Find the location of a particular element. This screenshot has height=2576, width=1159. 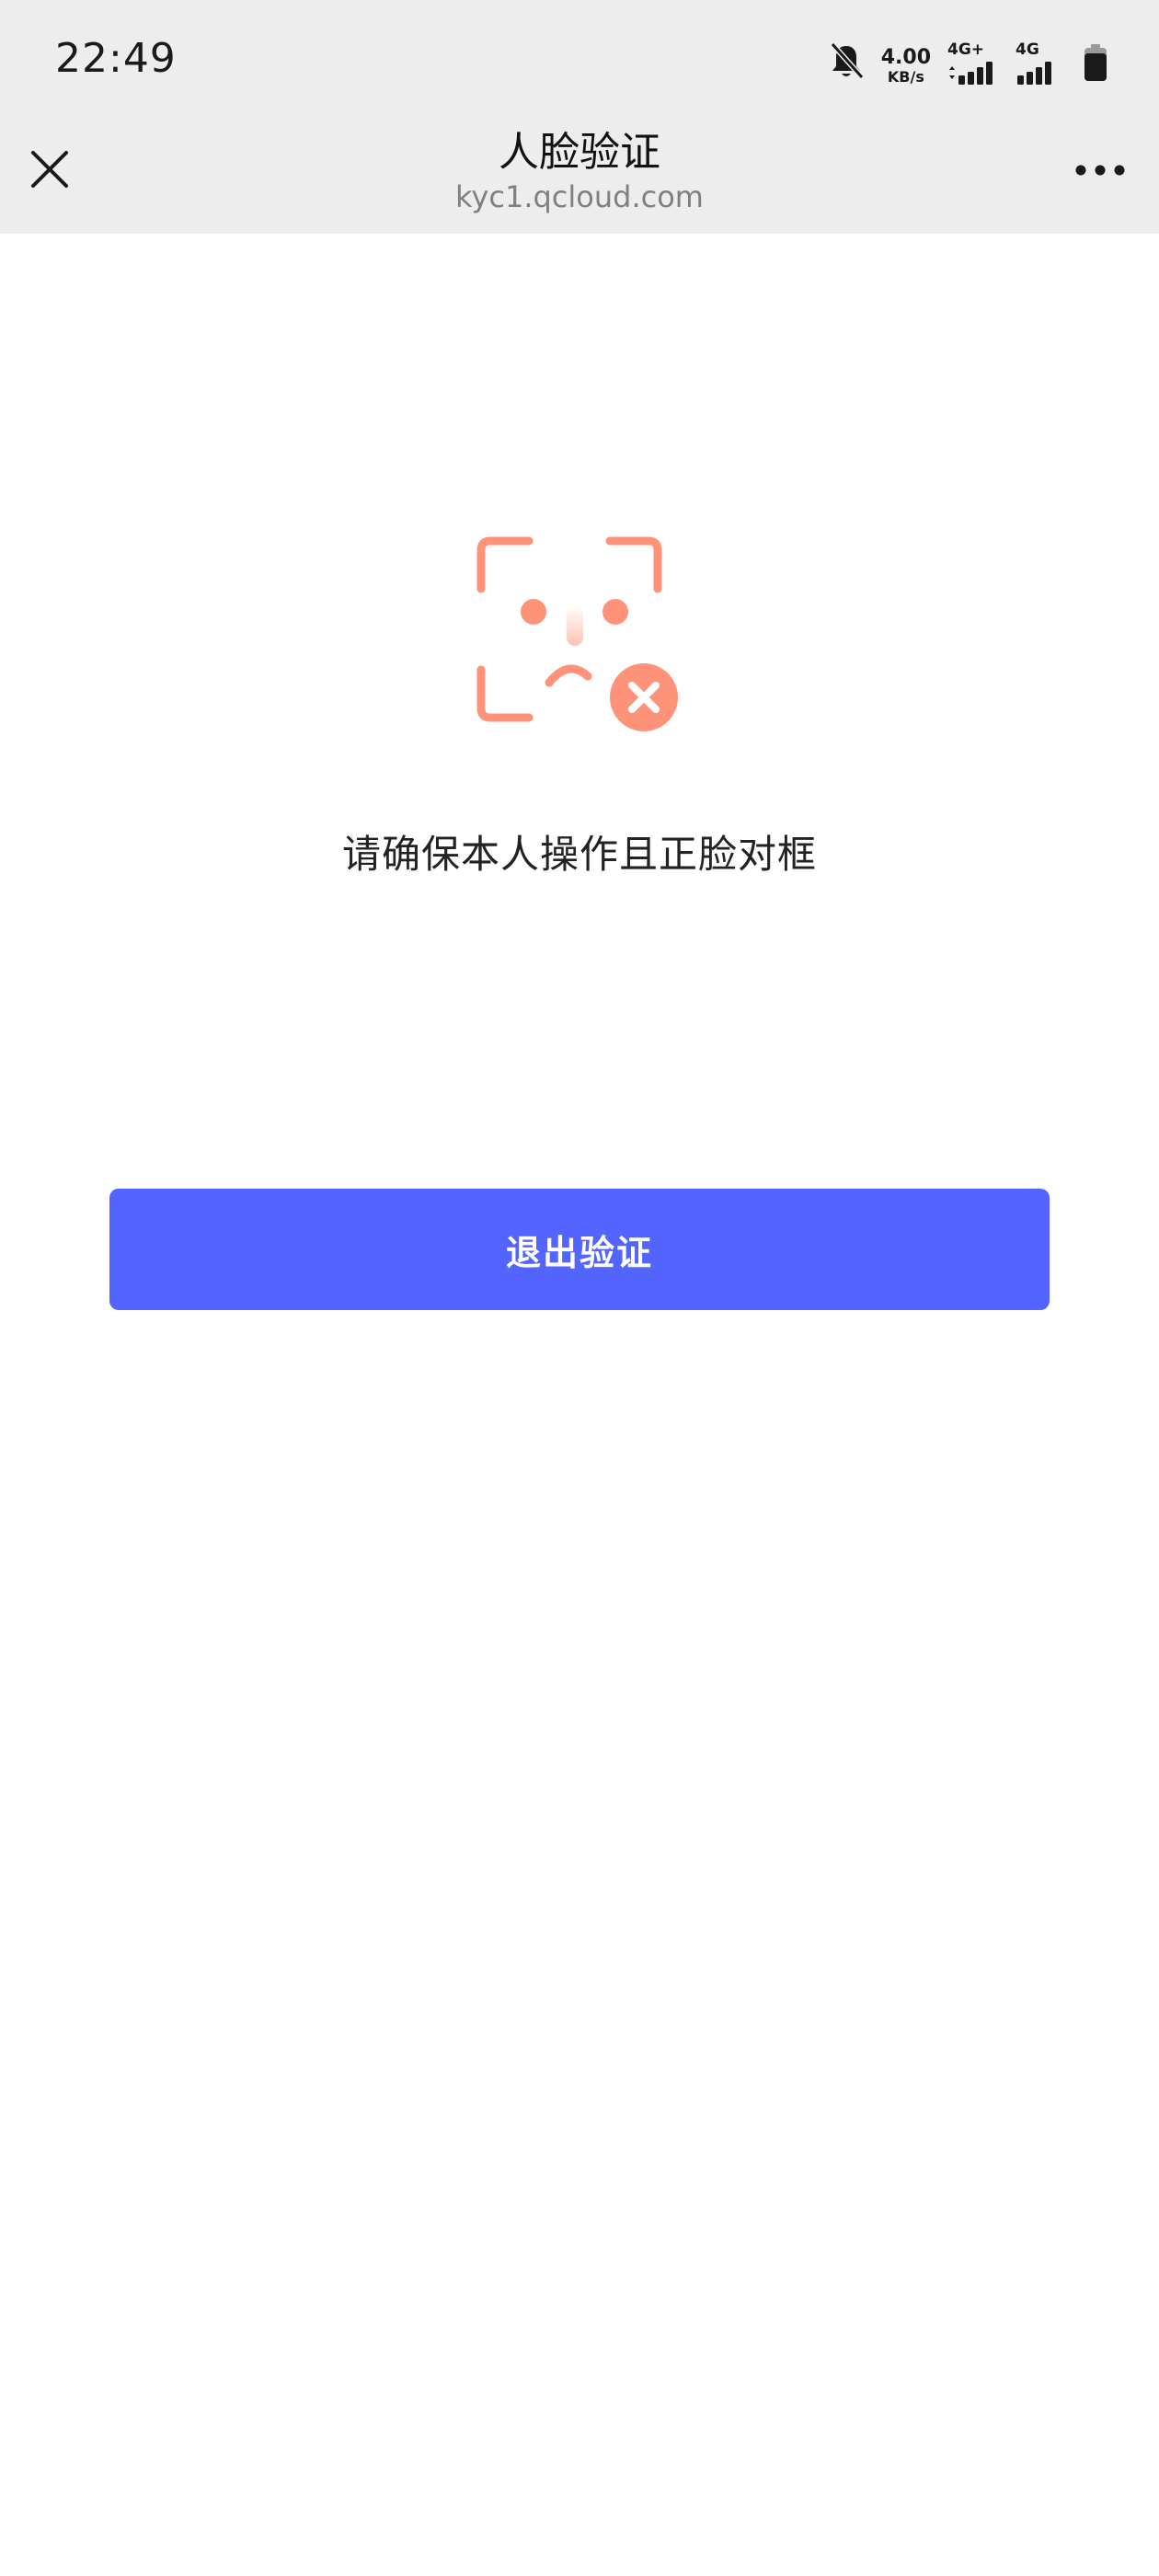

title-bar: 人脸验证 kyc1.qcloud.com is located at coordinates (579, 177).